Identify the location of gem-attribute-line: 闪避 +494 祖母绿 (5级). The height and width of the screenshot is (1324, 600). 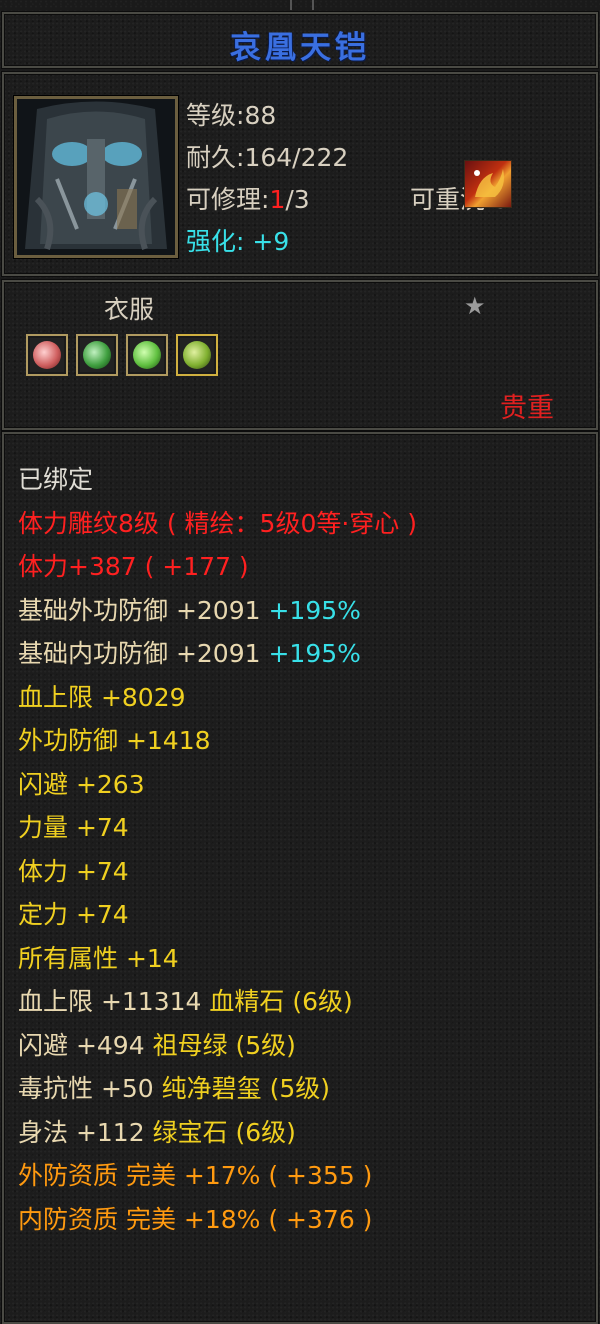
(157, 1045).